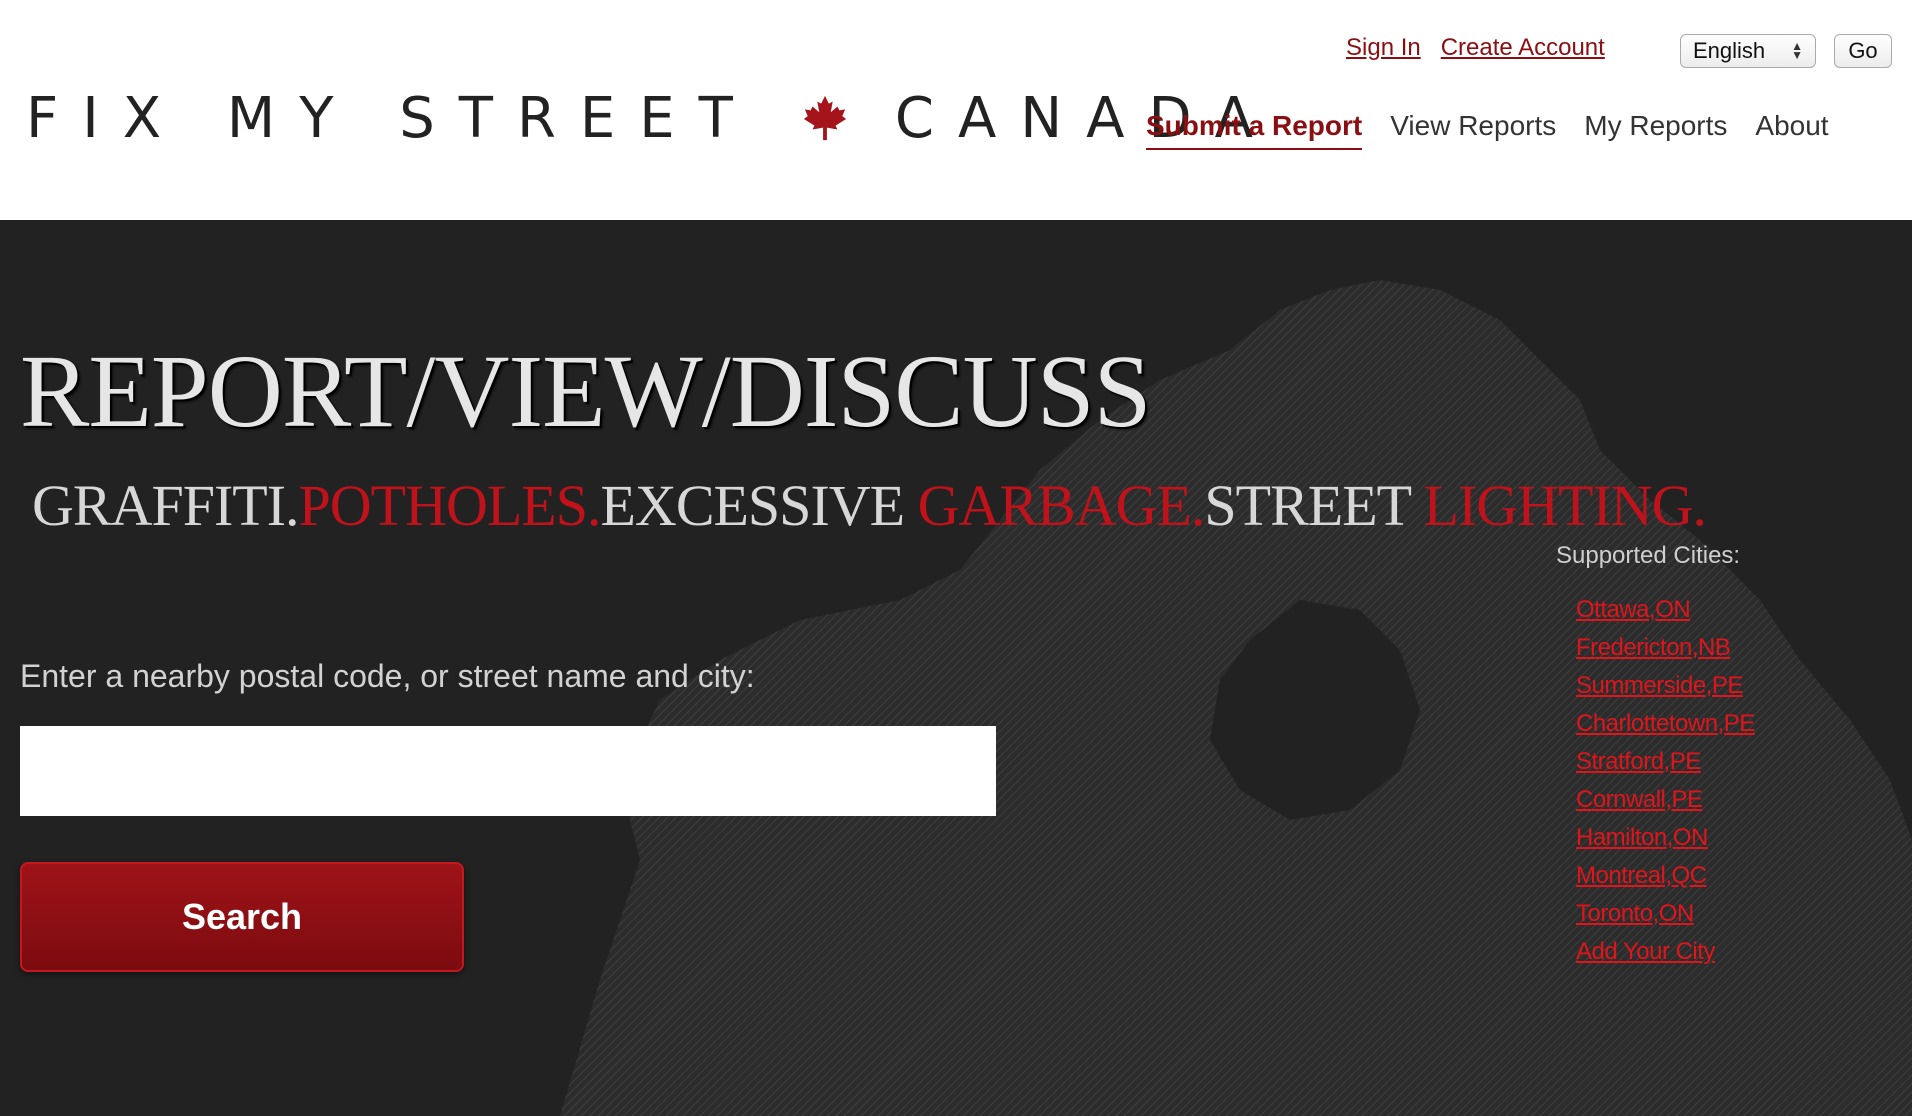  What do you see at coordinates (391, 118) in the screenshot?
I see `logo-text-left: FIX MY STREET` at bounding box center [391, 118].